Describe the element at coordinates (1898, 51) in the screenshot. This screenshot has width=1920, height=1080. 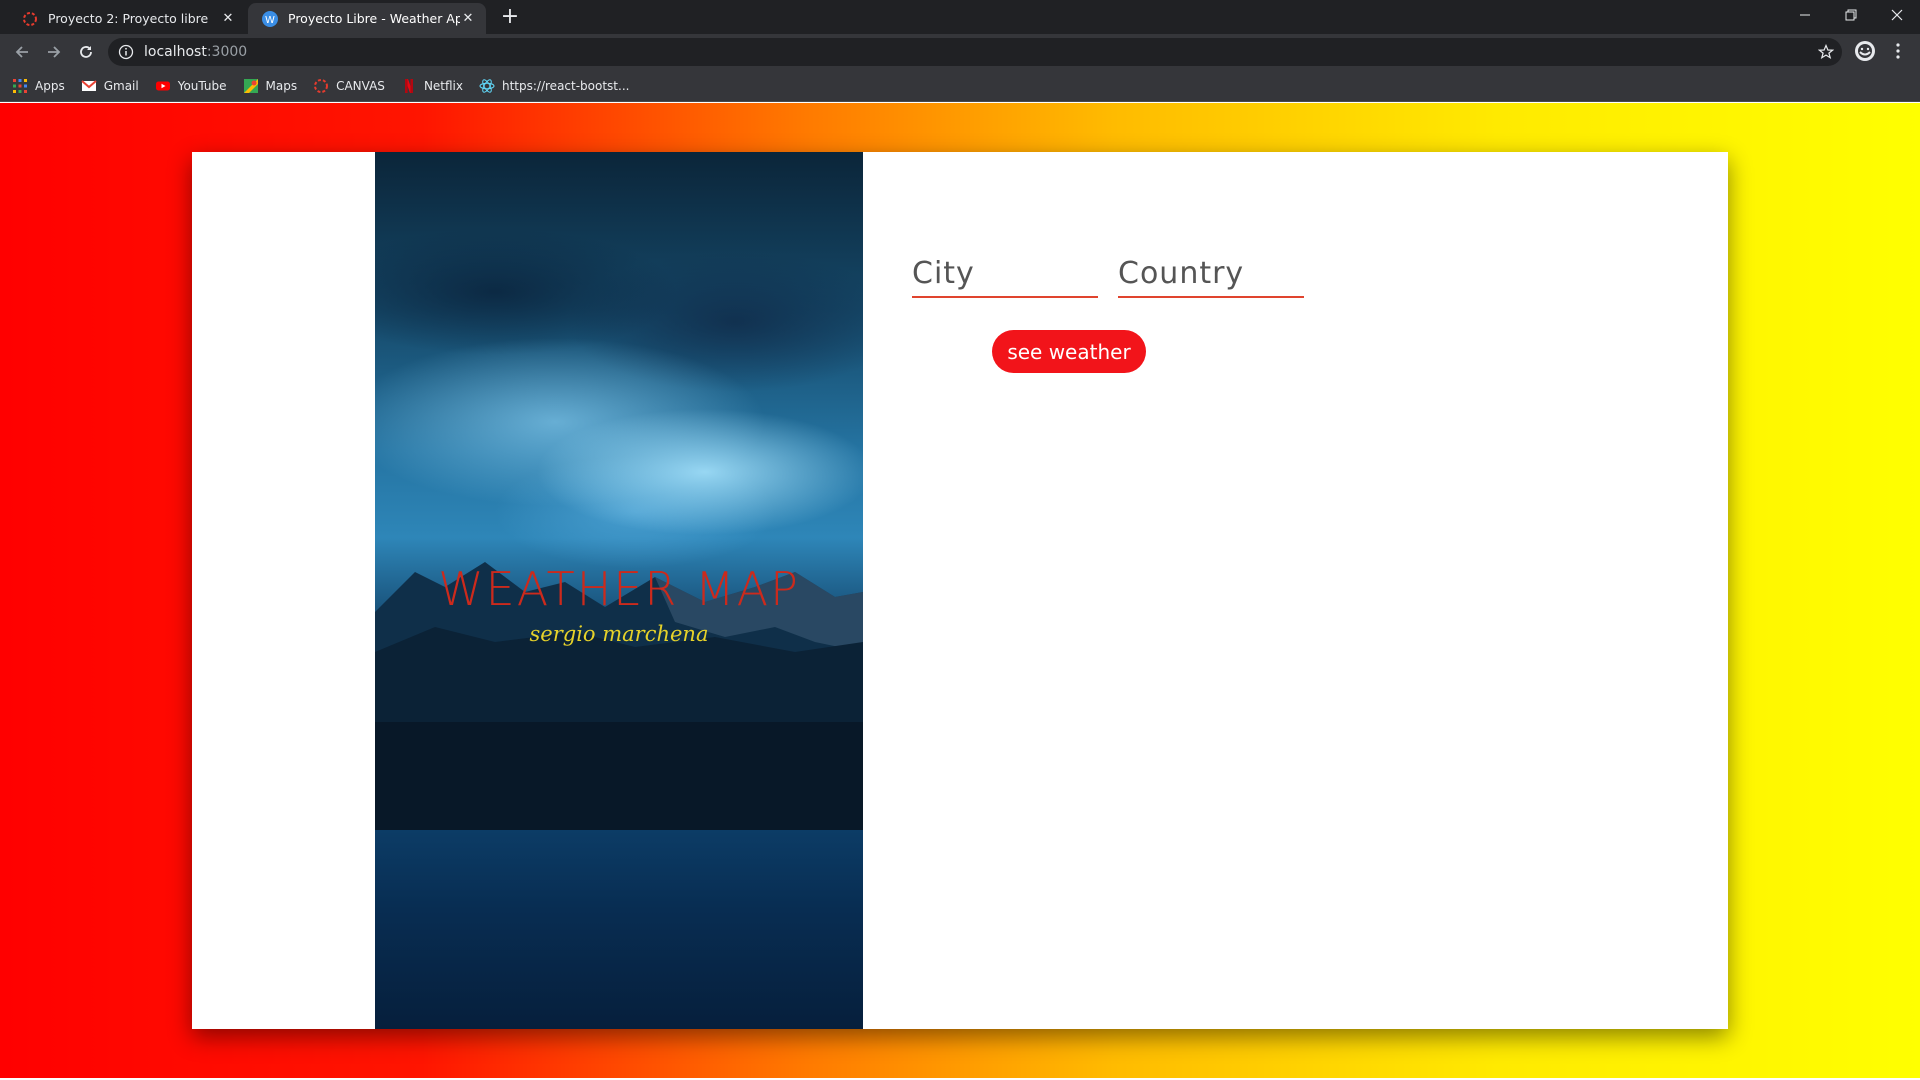
I see `browser-menu-icon` at that location.